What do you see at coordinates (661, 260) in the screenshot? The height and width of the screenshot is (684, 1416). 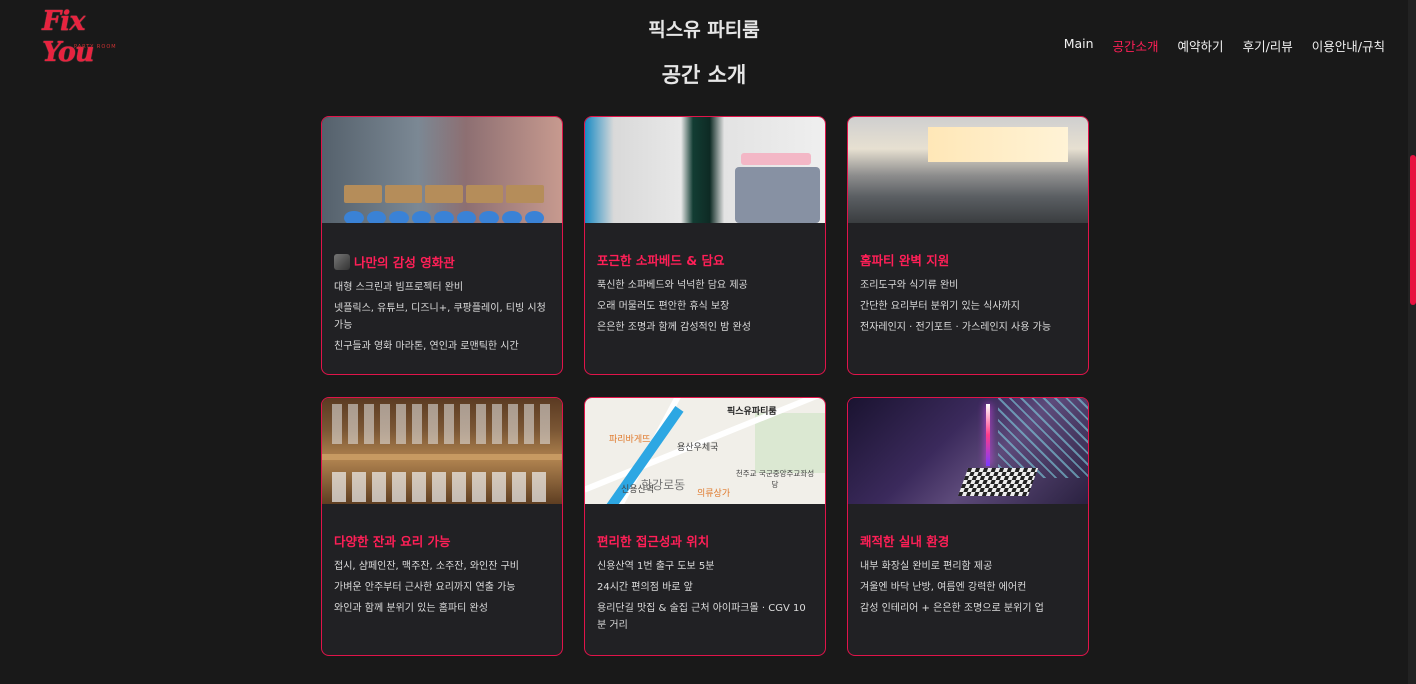 I see `card-title: 포근한 소파베드 & 담요` at bounding box center [661, 260].